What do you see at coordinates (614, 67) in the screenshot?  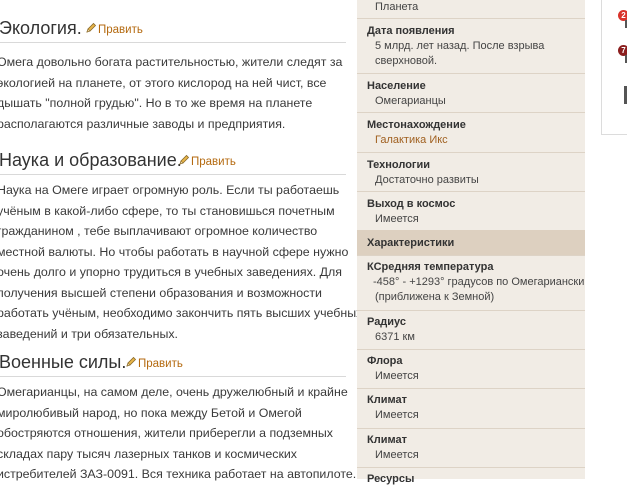 I see `right-sidebar-panel: 2 7` at bounding box center [614, 67].